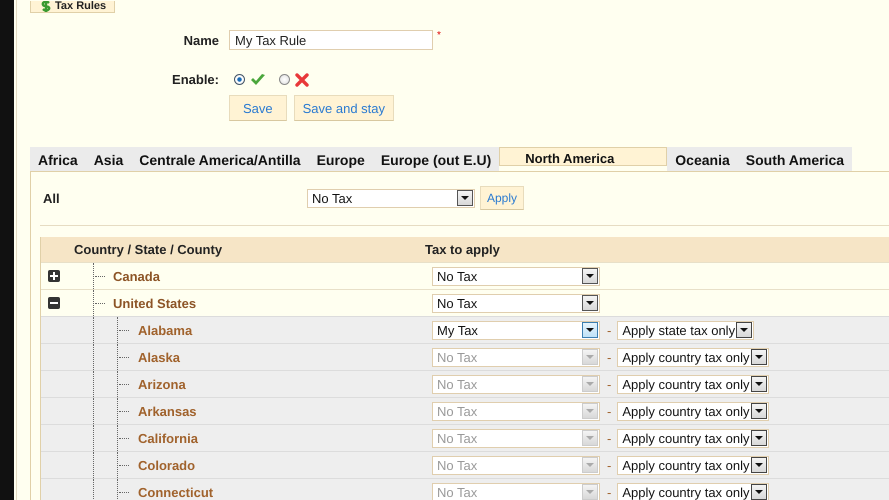 The image size is (889, 500). Describe the element at coordinates (80, 6) in the screenshot. I see `section-title: Tax Rules` at that location.